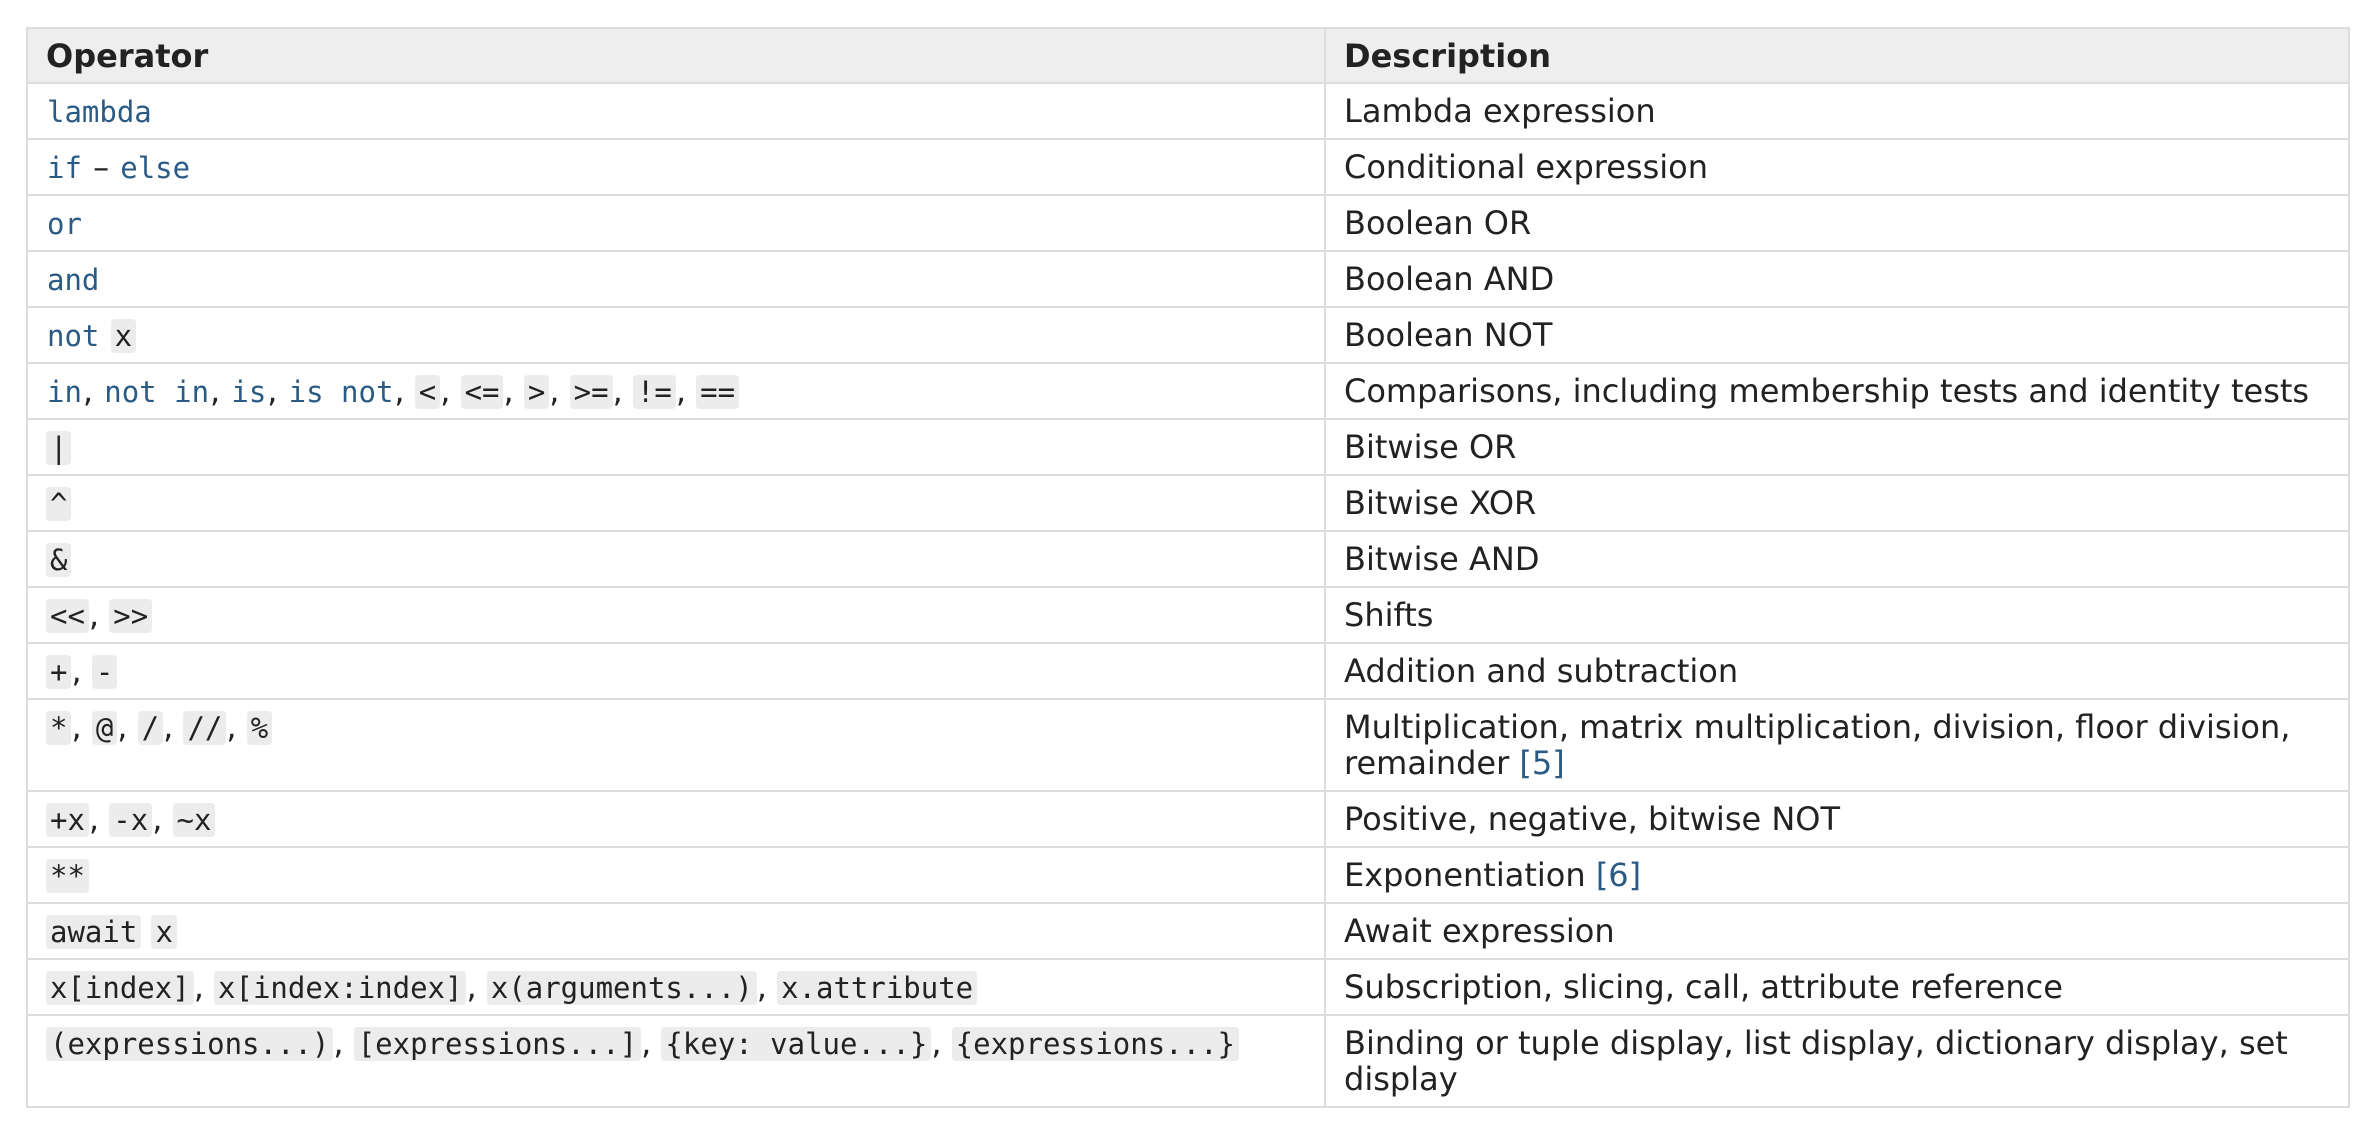 The height and width of the screenshot is (1124, 2374). Describe the element at coordinates (120, 988) in the screenshot. I see `operator-code: x[index]` at that location.